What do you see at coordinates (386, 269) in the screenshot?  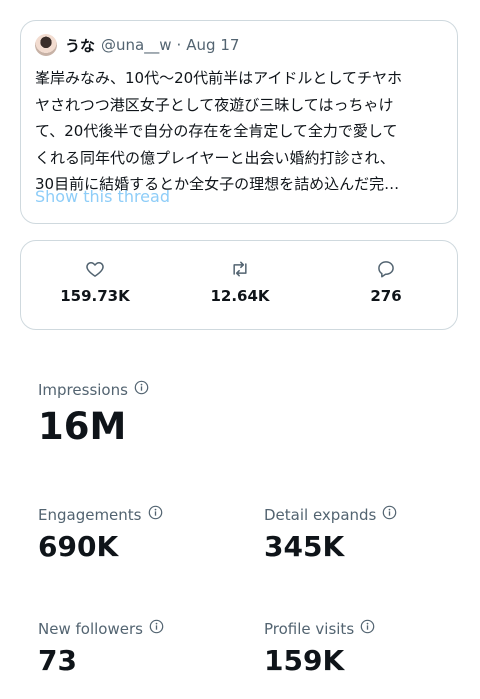 I see `reply-icon` at bounding box center [386, 269].